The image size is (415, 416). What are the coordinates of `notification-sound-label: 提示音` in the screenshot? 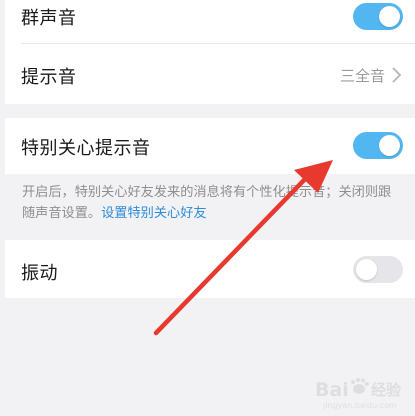 It's located at (49, 77).